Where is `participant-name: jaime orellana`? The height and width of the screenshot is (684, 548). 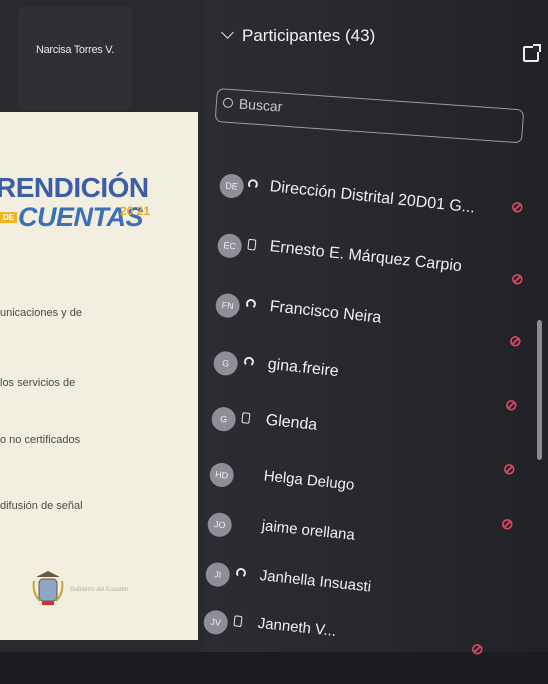 participant-name: jaime orellana is located at coordinates (308, 530).